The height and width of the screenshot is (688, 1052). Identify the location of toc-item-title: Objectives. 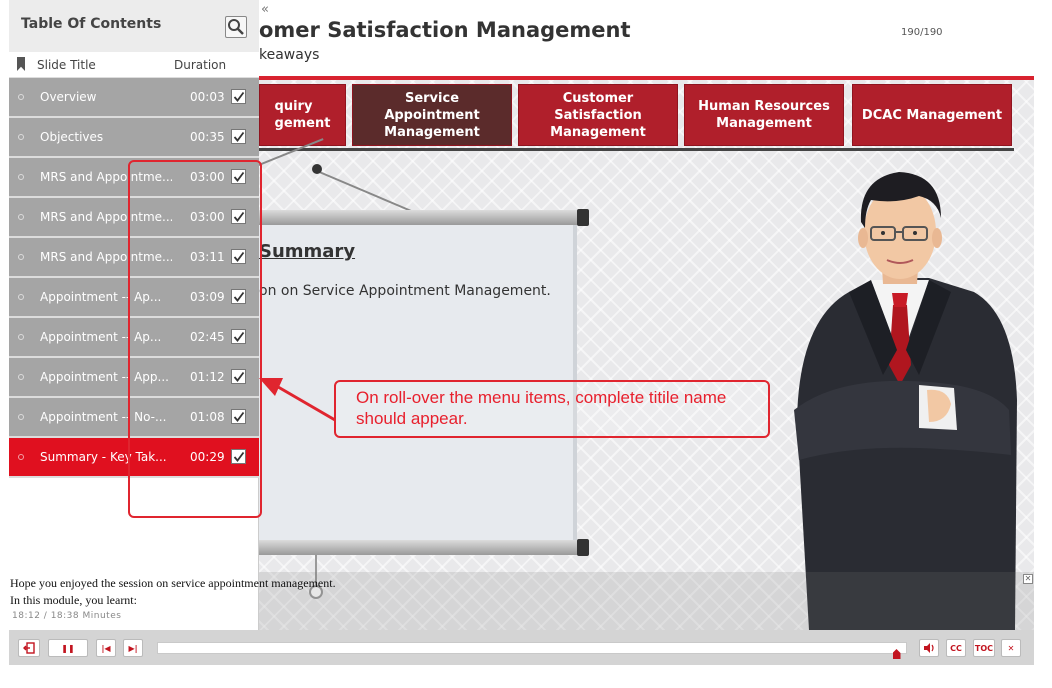
(72, 137).